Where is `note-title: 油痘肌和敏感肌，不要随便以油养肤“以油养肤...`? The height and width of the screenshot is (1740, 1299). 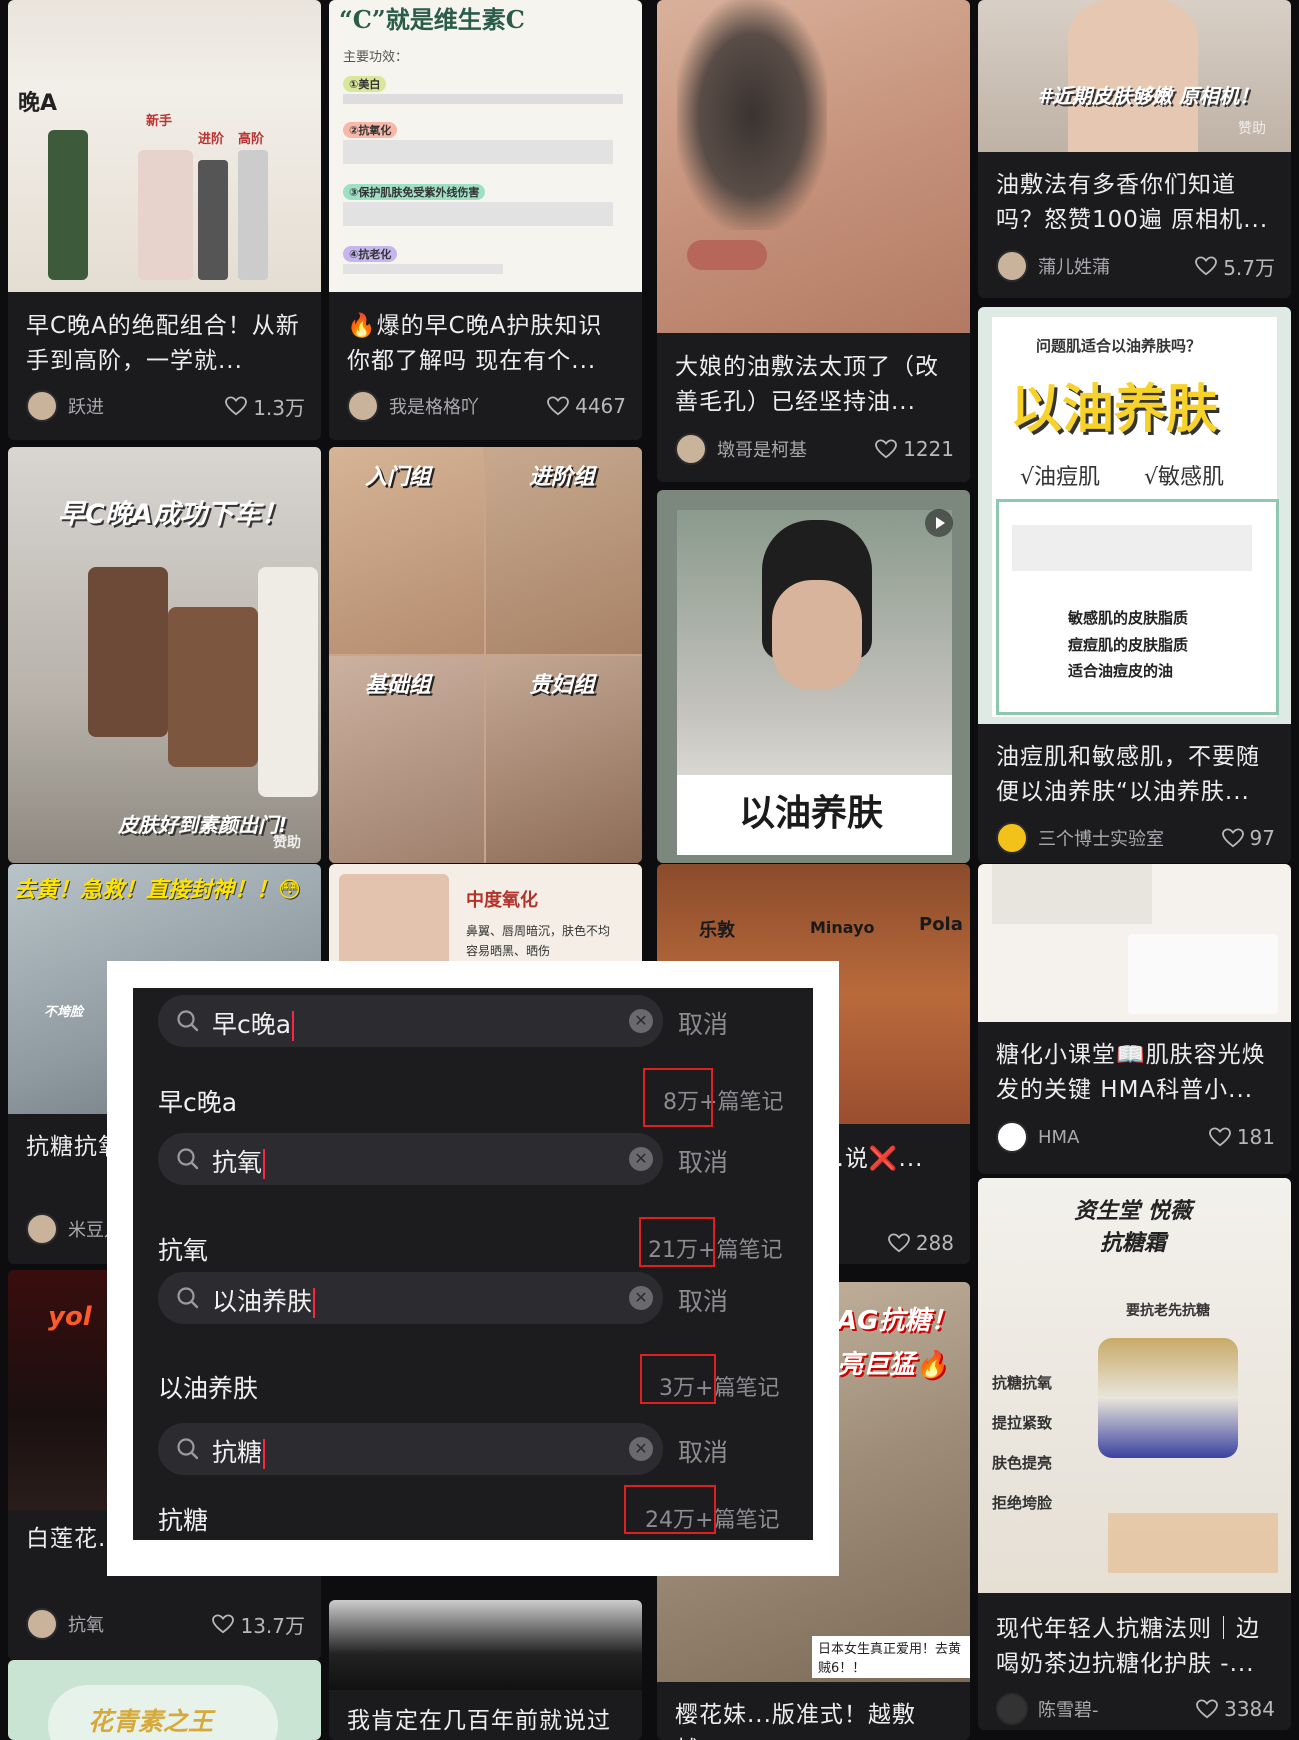 note-title: 油痘肌和敏感肌，不要随便以油养肤“以油养肤... is located at coordinates (1128, 774).